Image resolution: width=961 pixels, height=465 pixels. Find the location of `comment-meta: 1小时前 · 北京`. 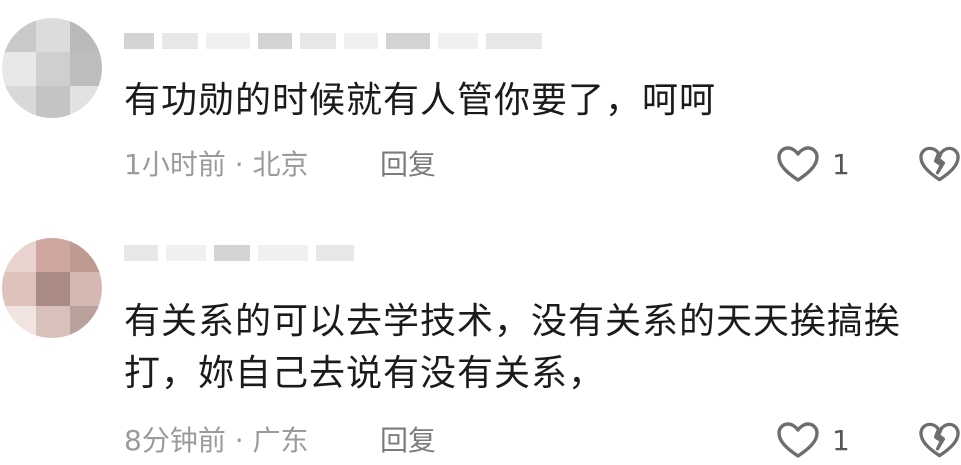

comment-meta: 1小时前 · 北京 is located at coordinates (216, 164).